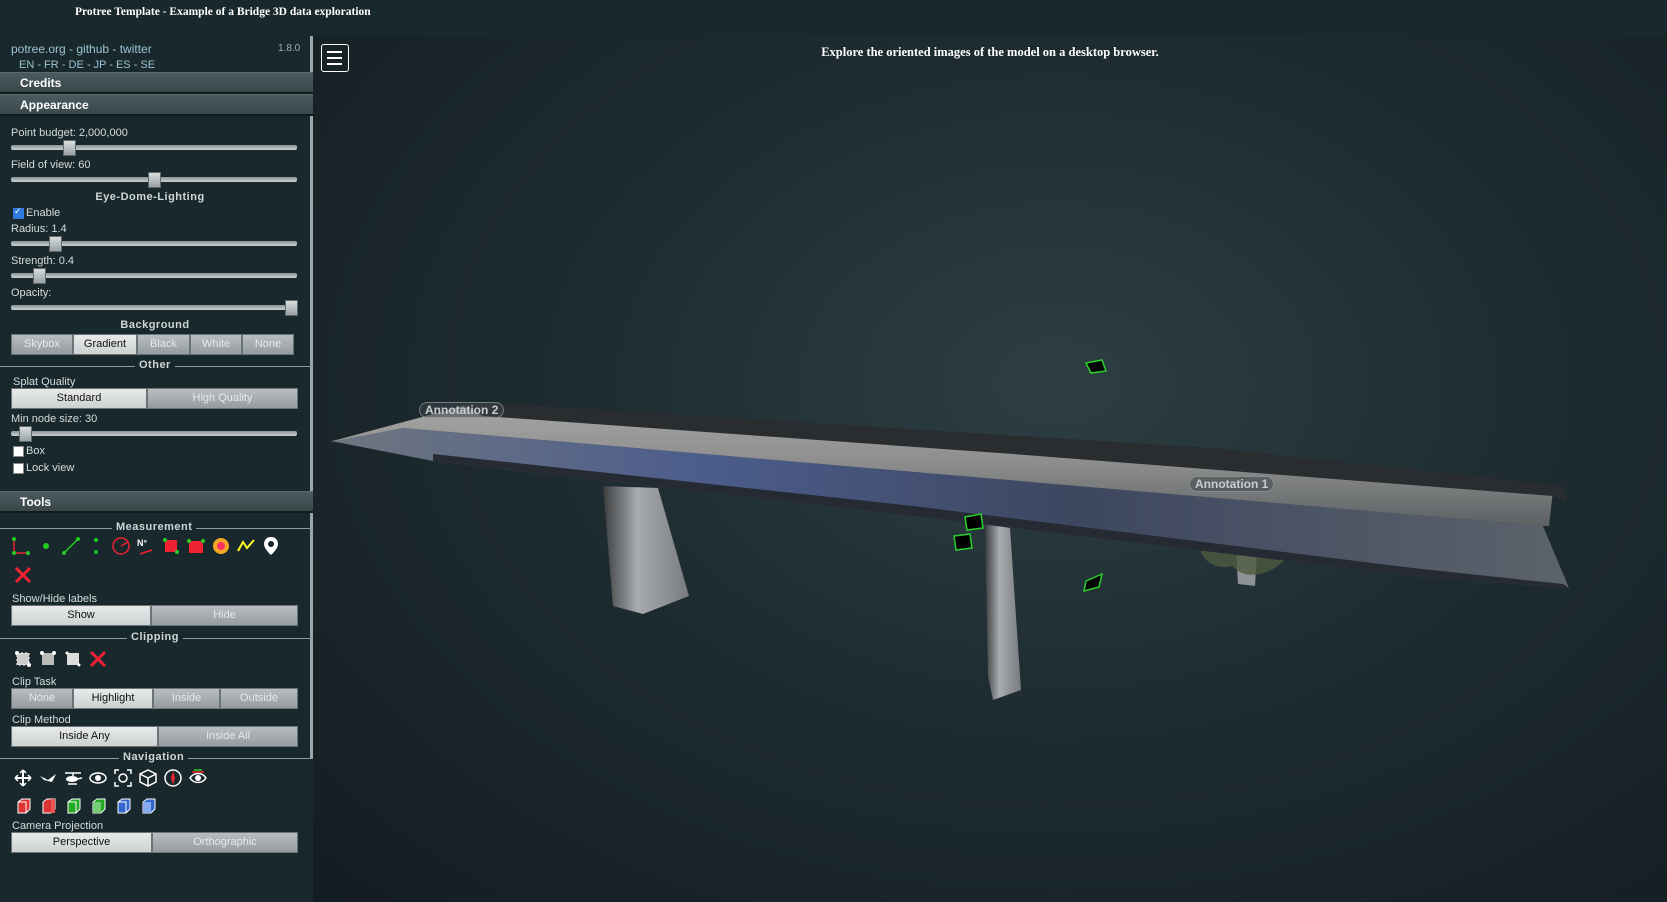 The height and width of the screenshot is (902, 1667). What do you see at coordinates (156, 502) in the screenshot?
I see `tools-header: Tools` at bounding box center [156, 502].